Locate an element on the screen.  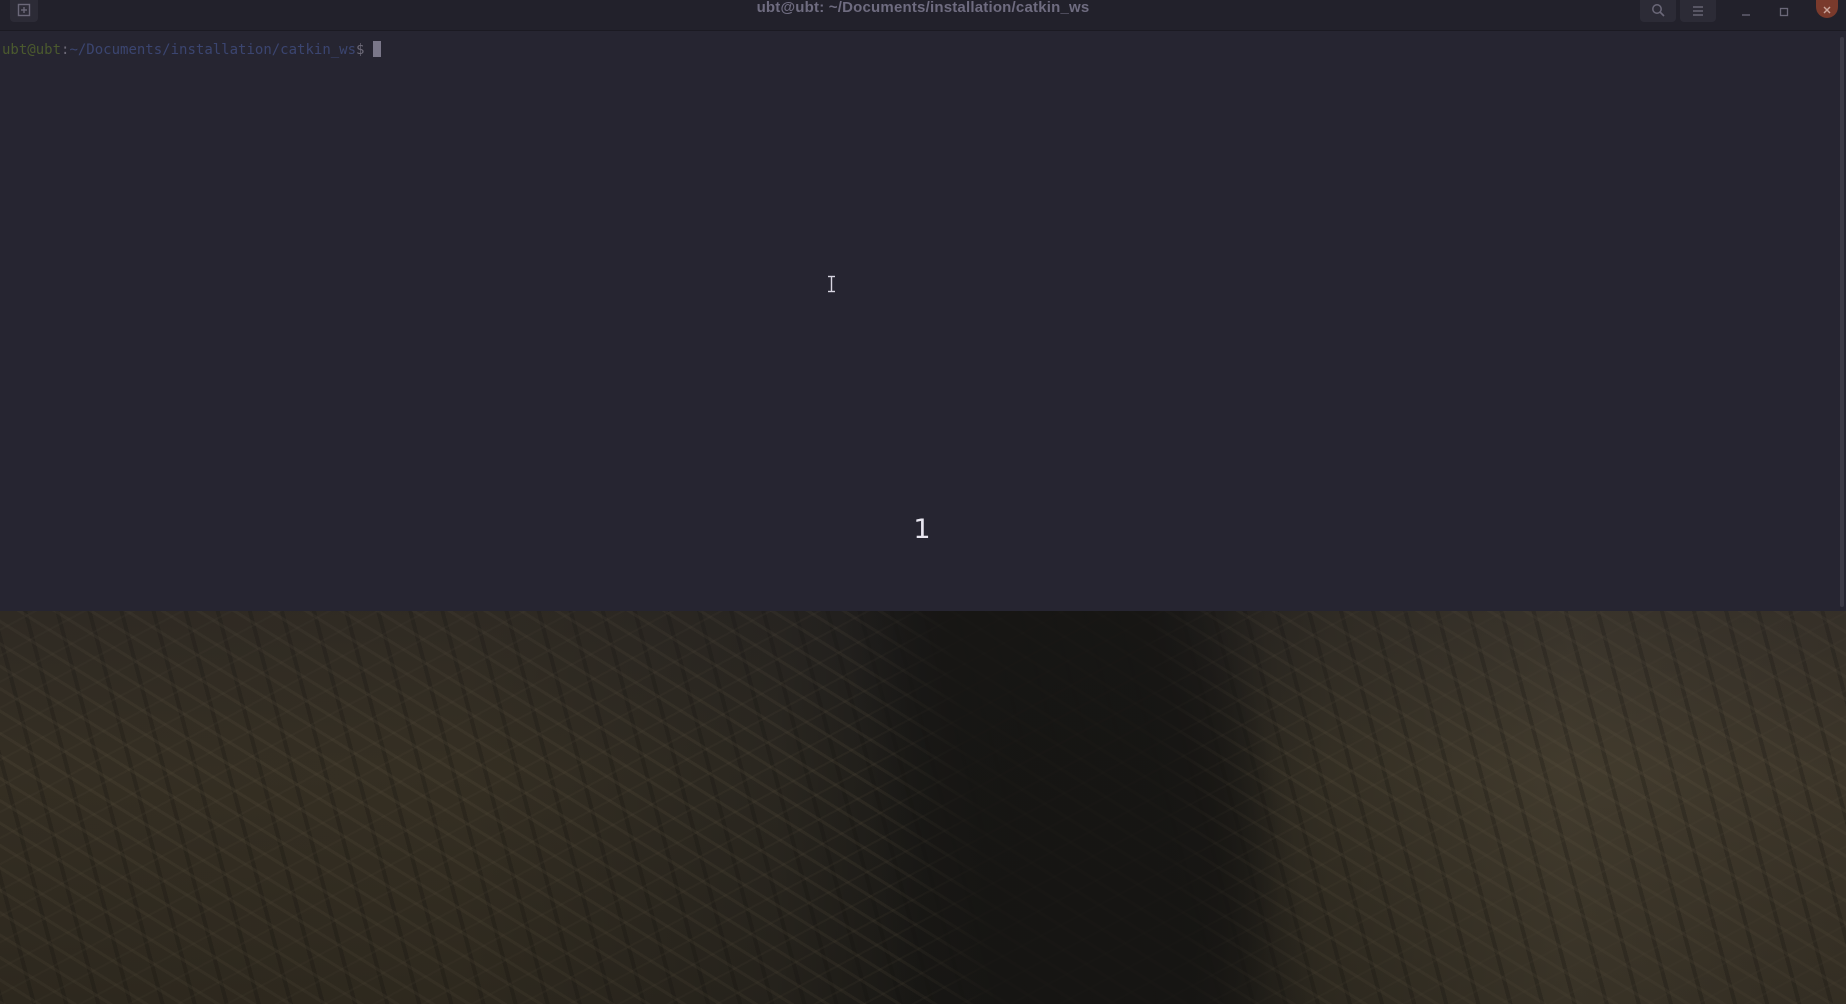
prompt-symbol: $ is located at coordinates (360, 50).